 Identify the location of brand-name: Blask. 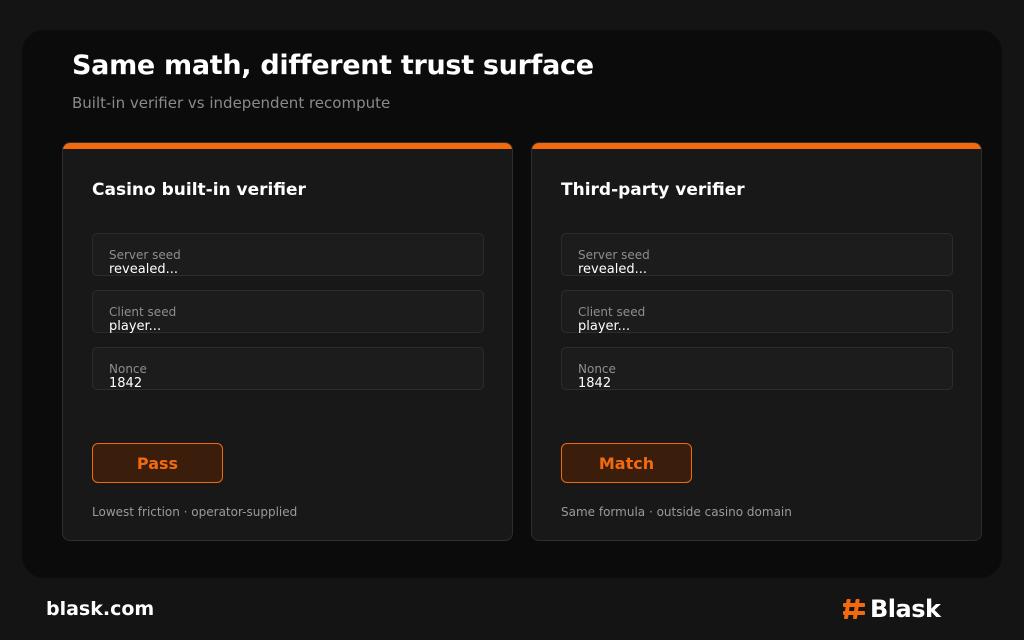
(905, 609).